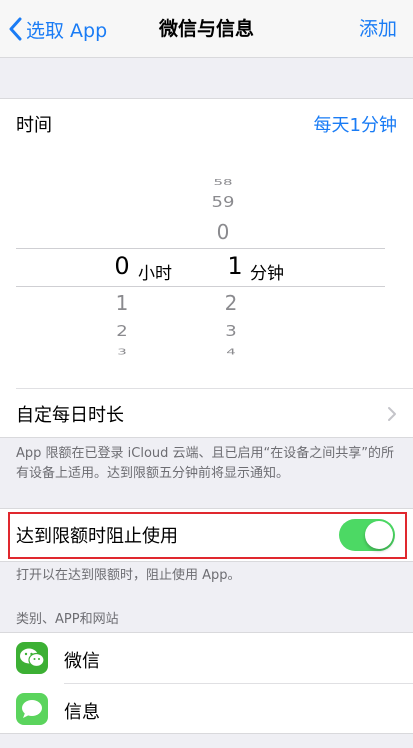 This screenshot has width=413, height=748. Describe the element at coordinates (206, 709) in the screenshot. I see `list-item: 信息` at that location.